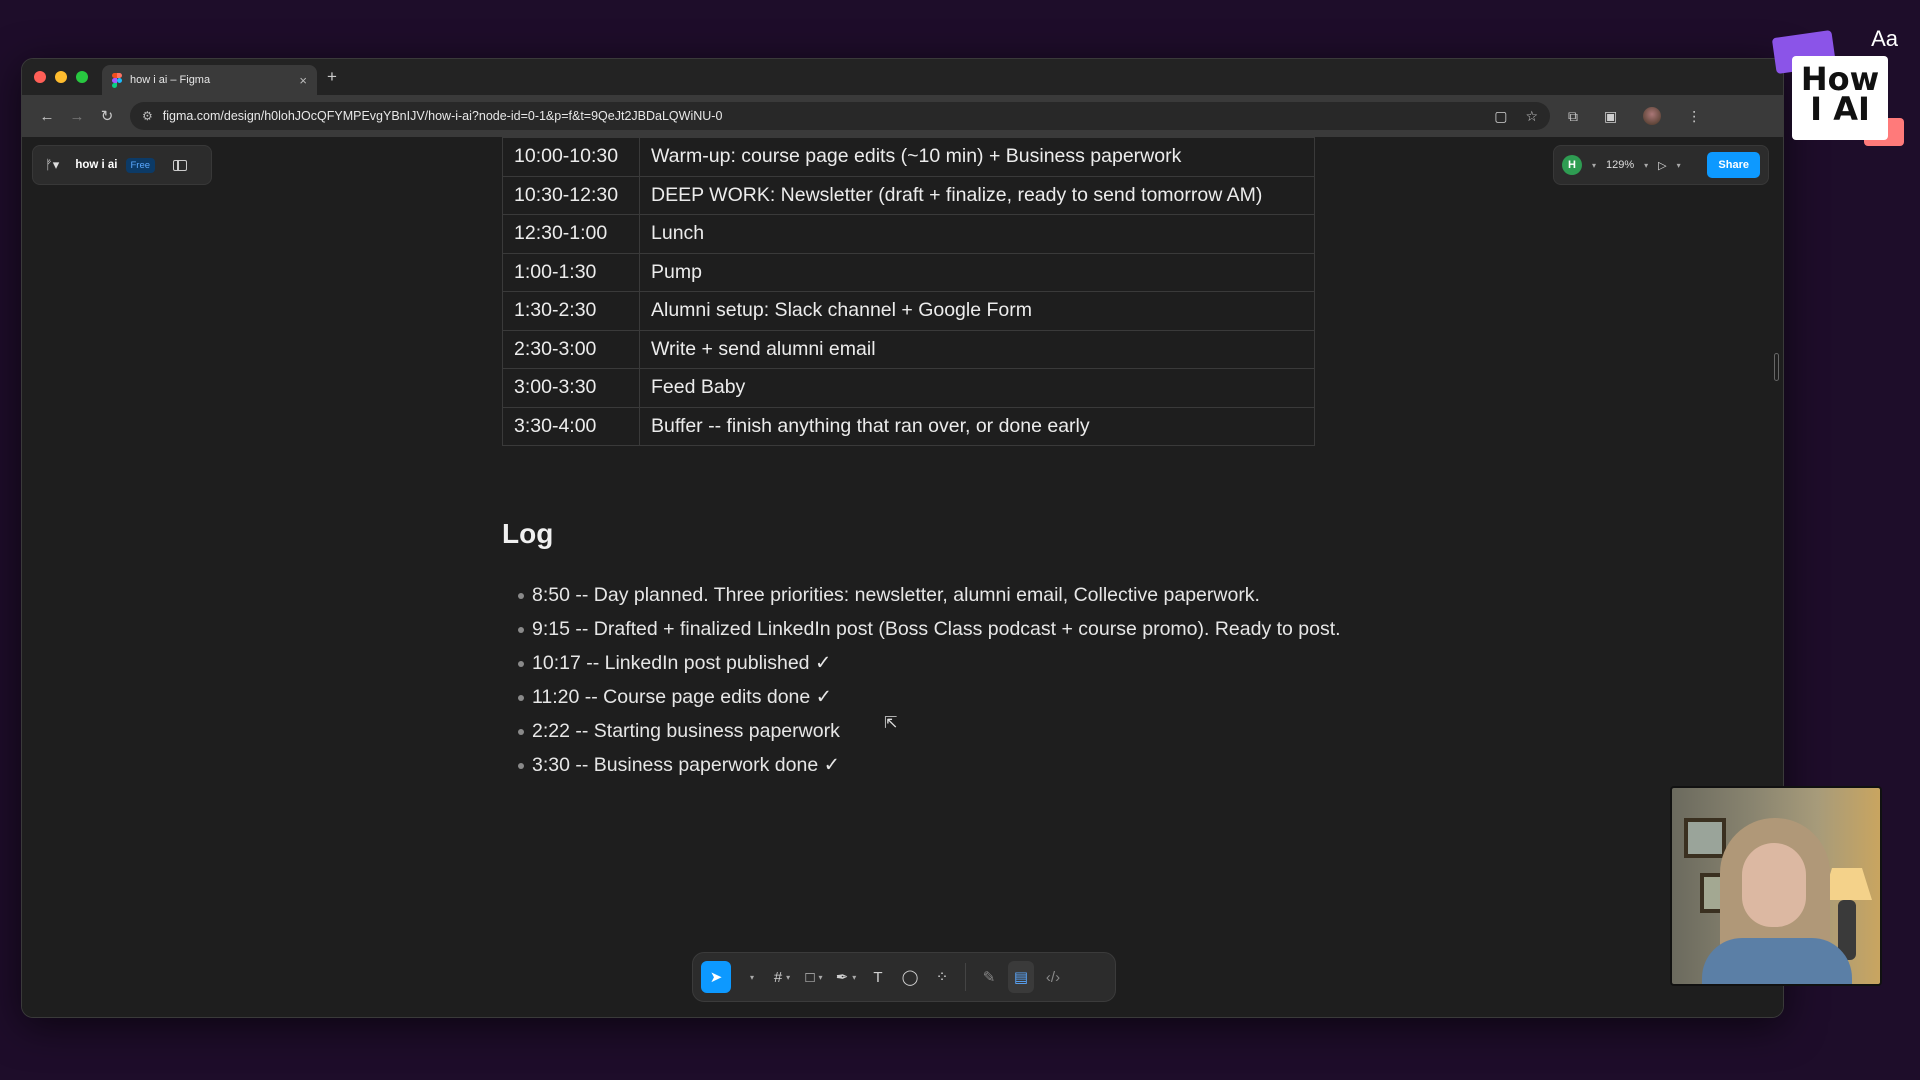 This screenshot has width=1920, height=1080. I want to click on move-tool-icon: ➤, so click(716, 977).